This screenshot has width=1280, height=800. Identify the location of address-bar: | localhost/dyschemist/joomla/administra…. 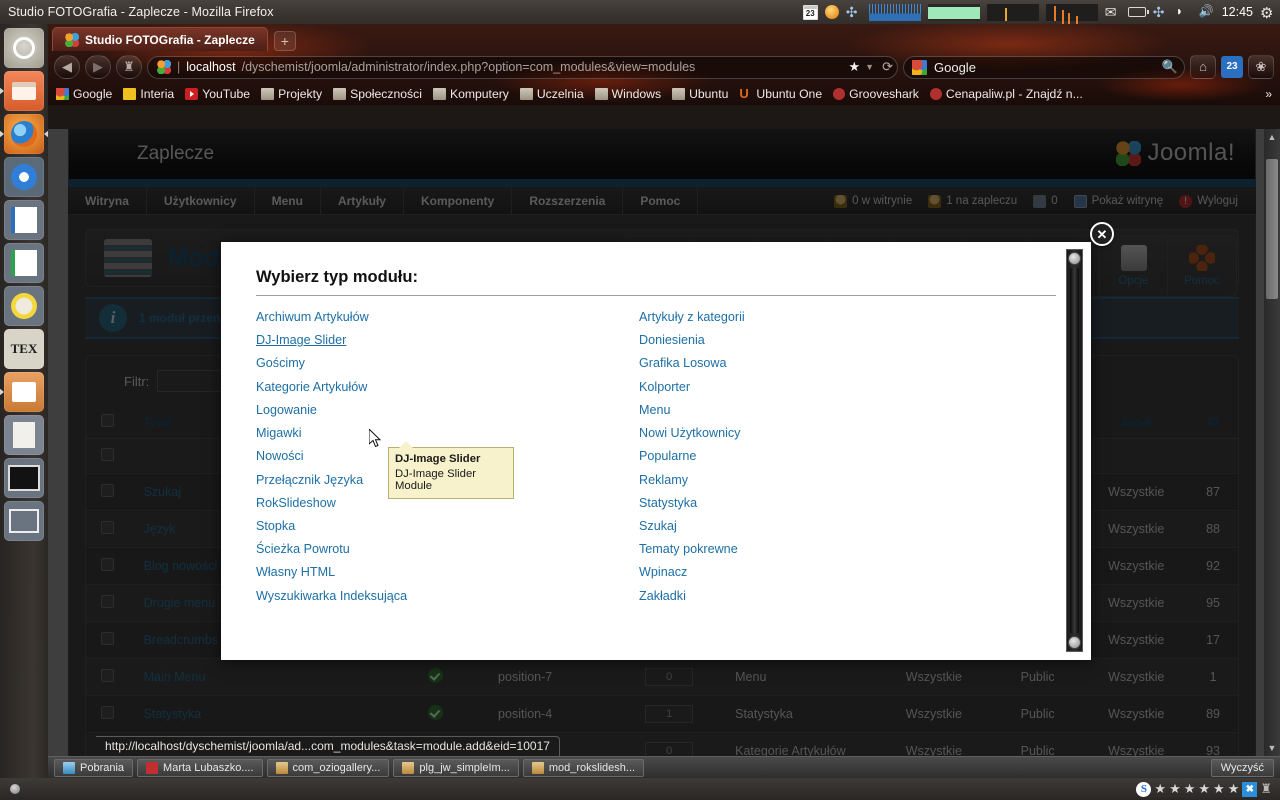
(522, 67).